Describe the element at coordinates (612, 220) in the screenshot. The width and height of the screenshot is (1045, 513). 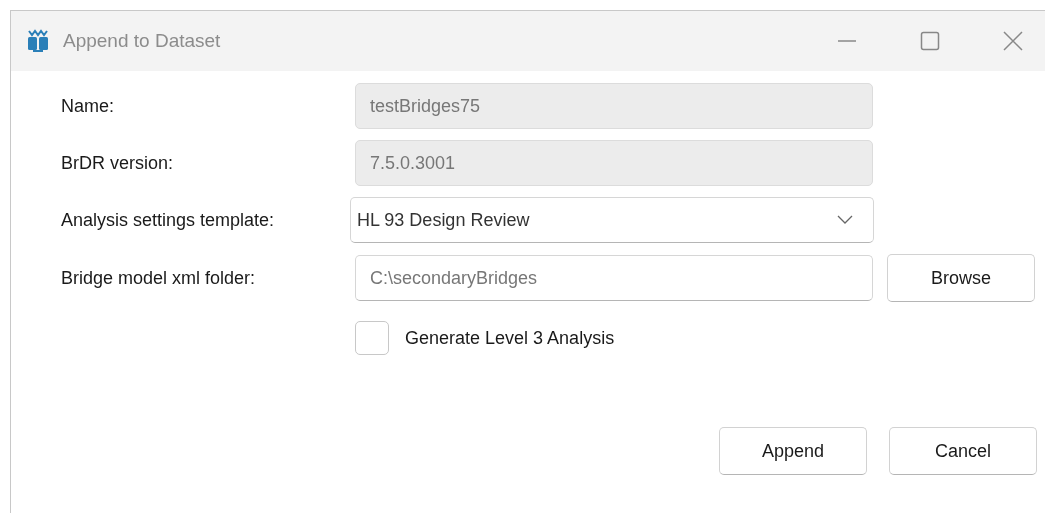
I see `template-dropdown: HL 93 Design Review` at that location.